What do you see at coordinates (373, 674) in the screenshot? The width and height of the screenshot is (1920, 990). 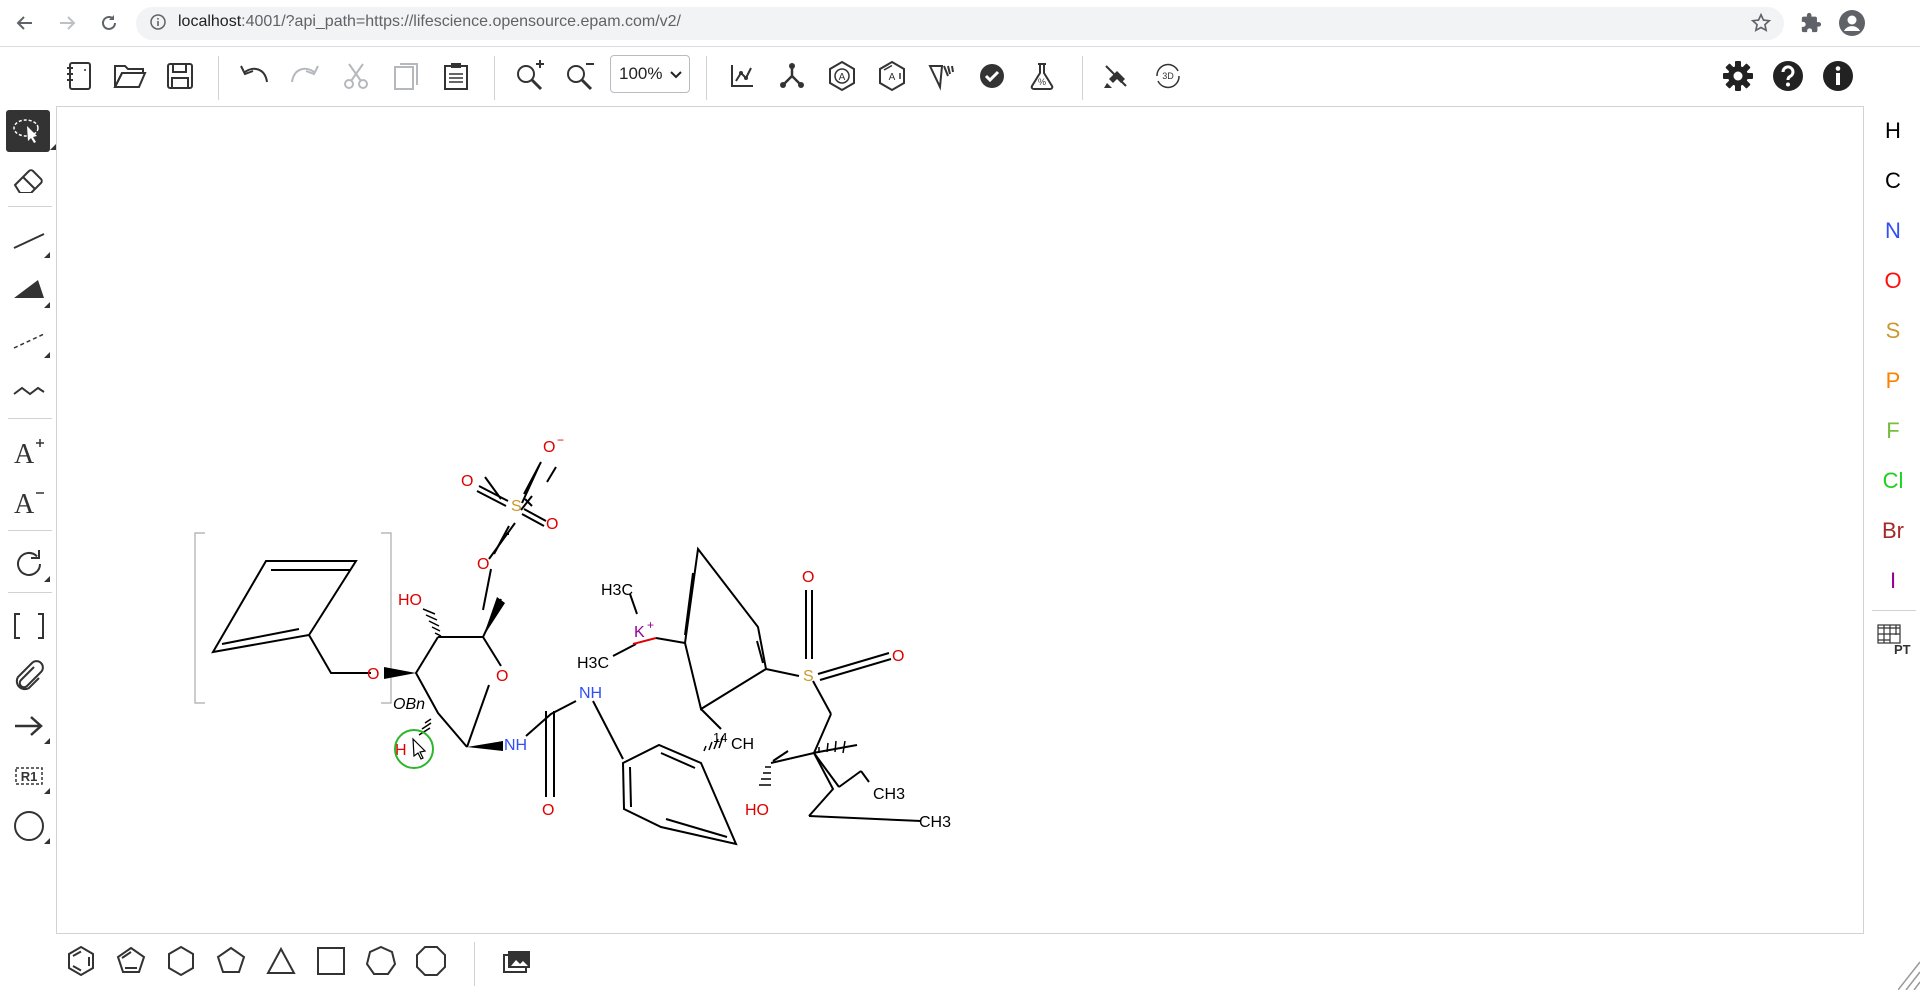 I see `atom-o-bn: O` at bounding box center [373, 674].